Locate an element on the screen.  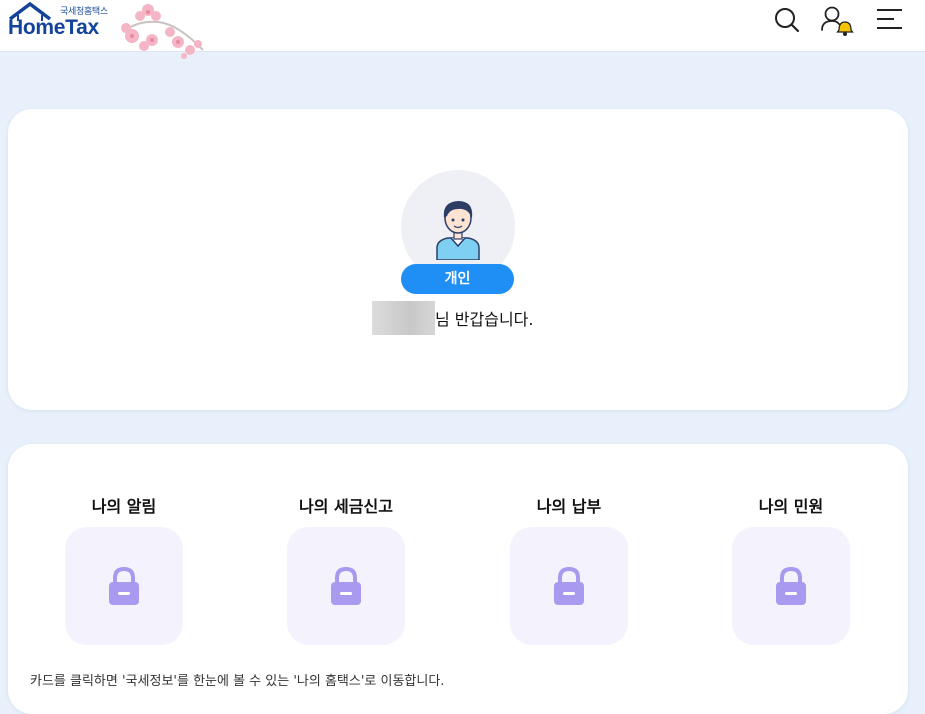
service-card-payment is located at coordinates (569, 586).